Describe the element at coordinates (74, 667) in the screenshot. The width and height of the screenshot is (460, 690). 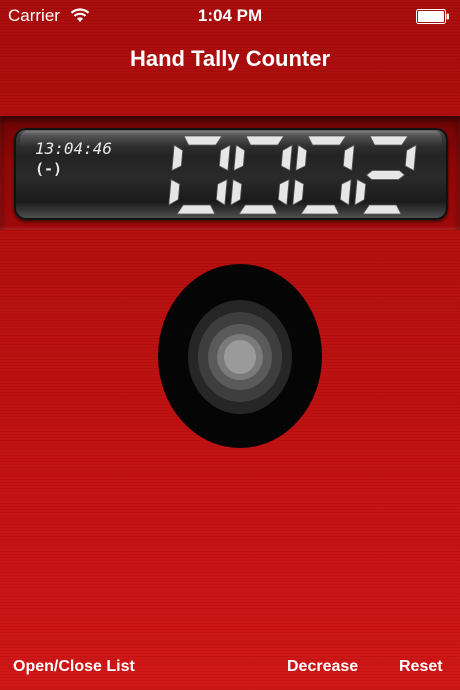
I see `open-close-list-button: Open/Close List` at that location.